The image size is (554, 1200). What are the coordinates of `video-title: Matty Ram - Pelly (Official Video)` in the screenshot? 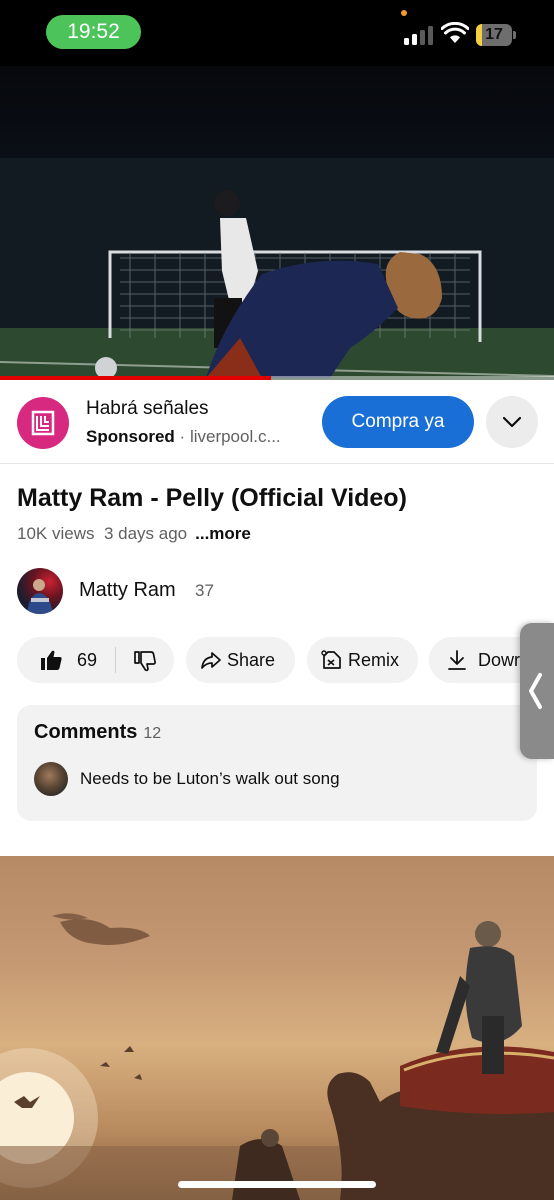 It's located at (212, 498).